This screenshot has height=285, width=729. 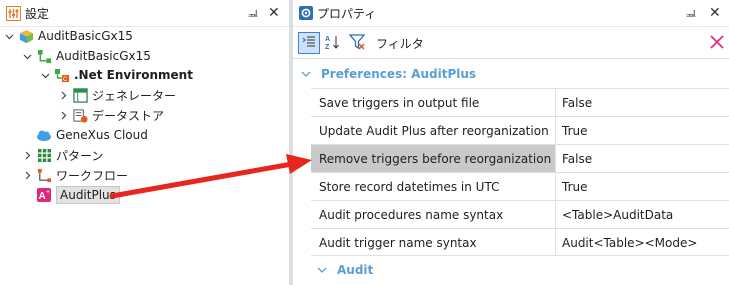 What do you see at coordinates (433, 102) in the screenshot?
I see `property-name: Save triggers in output file` at bounding box center [433, 102].